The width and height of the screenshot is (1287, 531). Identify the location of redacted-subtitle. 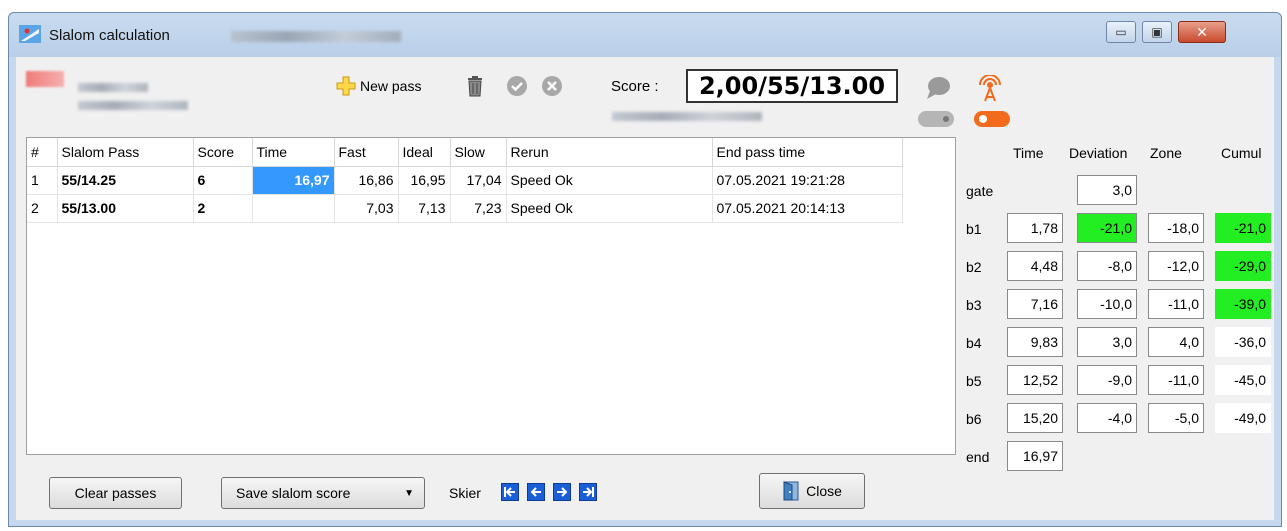
(687, 116).